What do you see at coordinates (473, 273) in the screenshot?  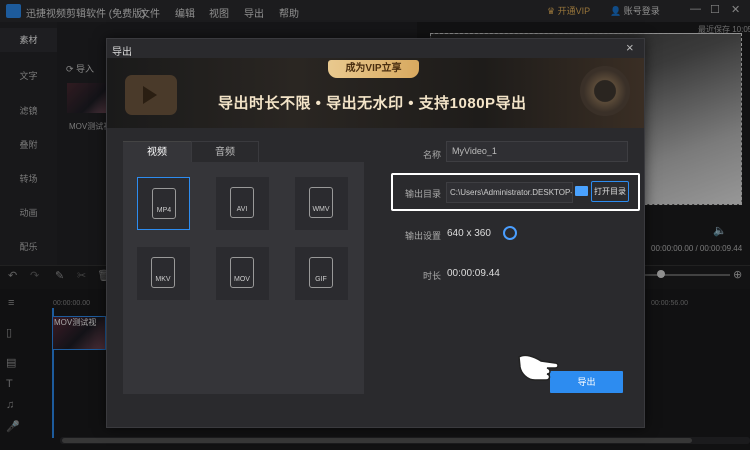 I see `duration-value: 00:00:09.44` at bounding box center [473, 273].